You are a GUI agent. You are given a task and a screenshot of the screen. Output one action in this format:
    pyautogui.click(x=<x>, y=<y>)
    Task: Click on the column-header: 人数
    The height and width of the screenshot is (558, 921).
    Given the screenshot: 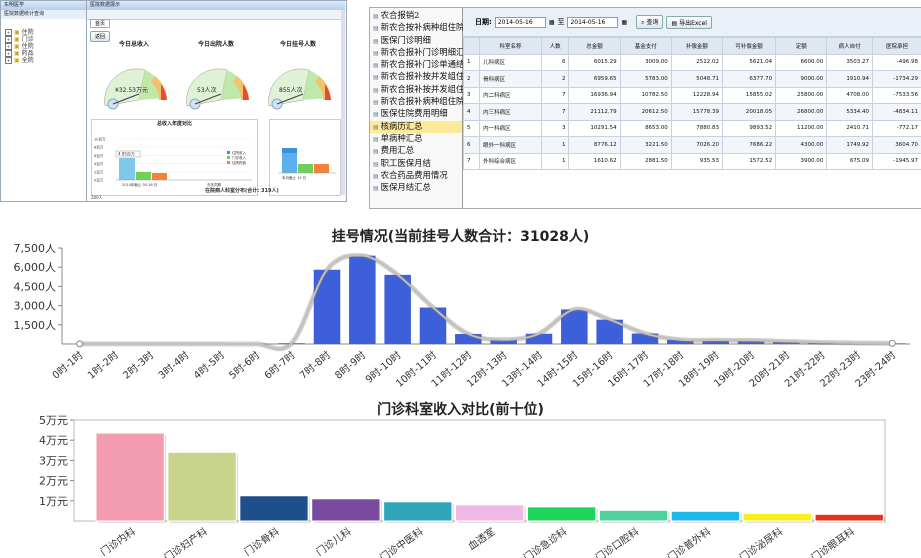 What is the action you would take?
    pyautogui.click(x=555, y=46)
    